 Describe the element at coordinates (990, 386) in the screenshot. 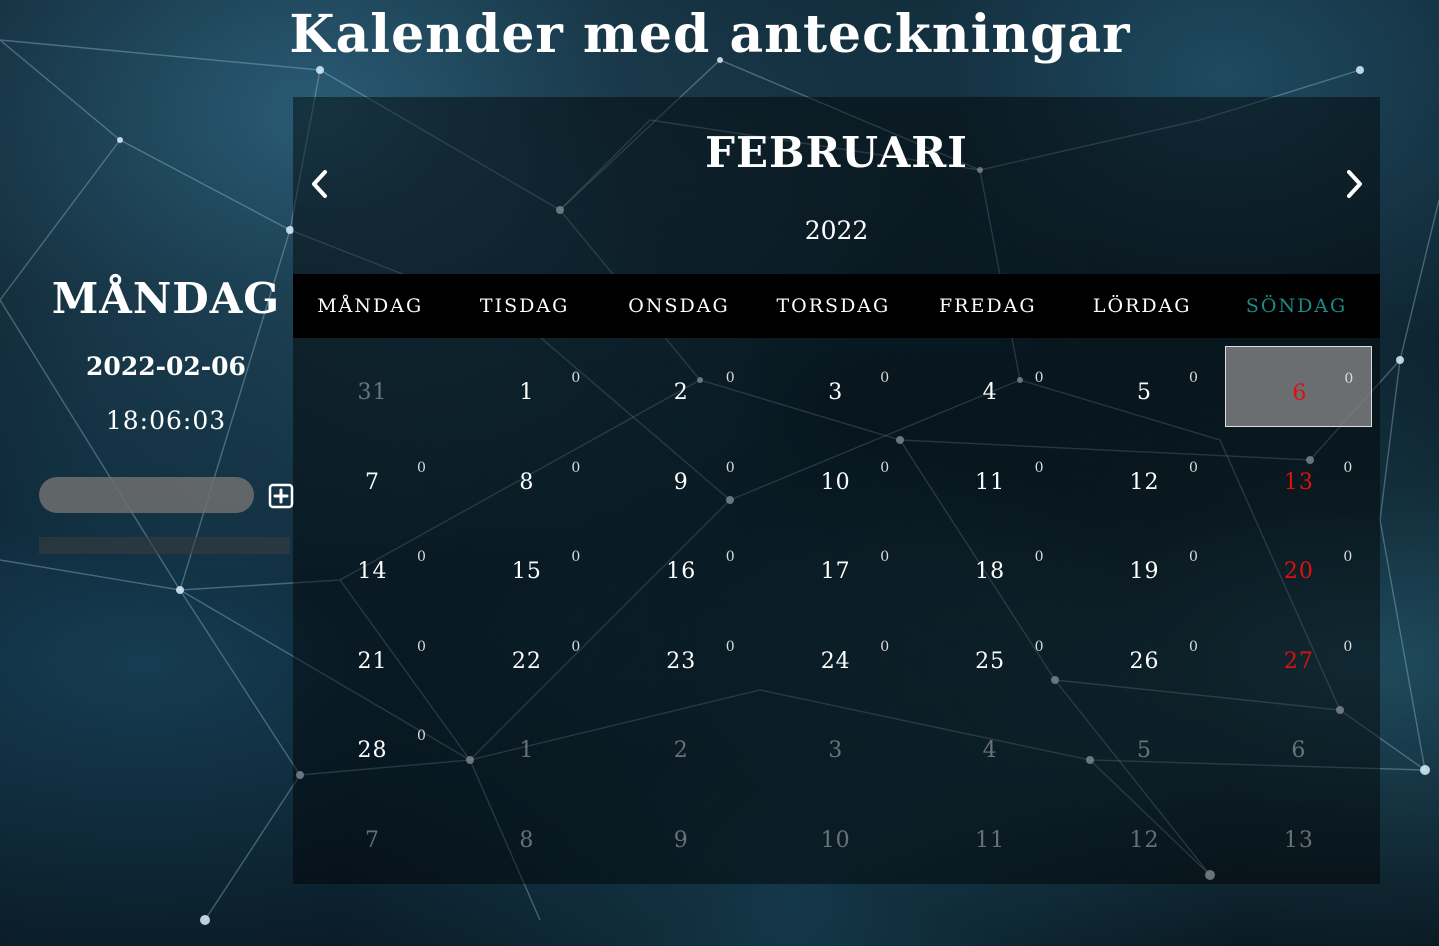

I see `day-cell: 40` at that location.